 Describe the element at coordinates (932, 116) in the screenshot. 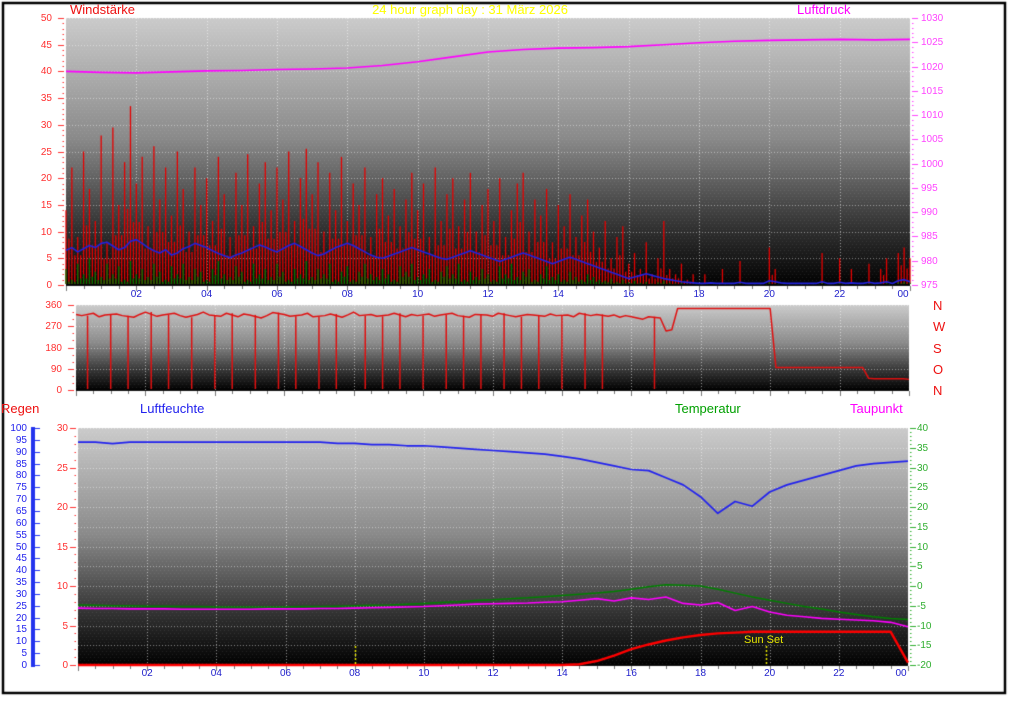

I see `tick-label: 1010` at that location.